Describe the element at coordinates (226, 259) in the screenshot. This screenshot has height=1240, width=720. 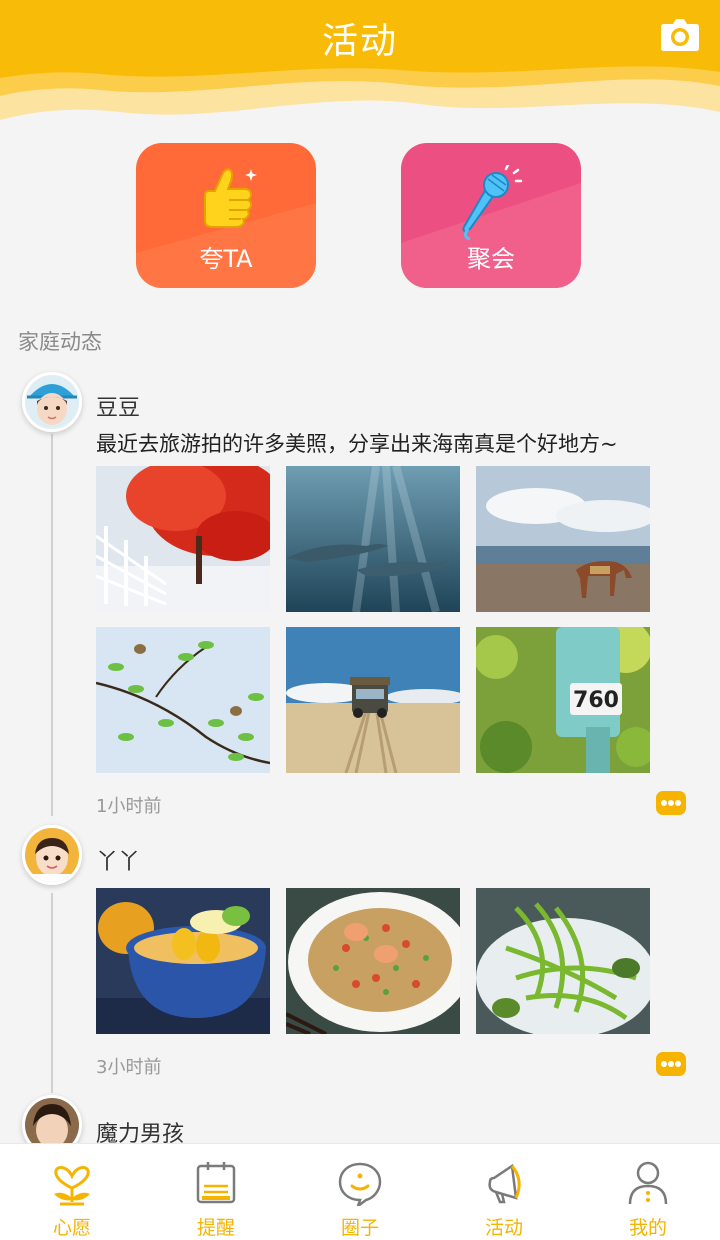
I see `praise-label: 夸TA` at that location.